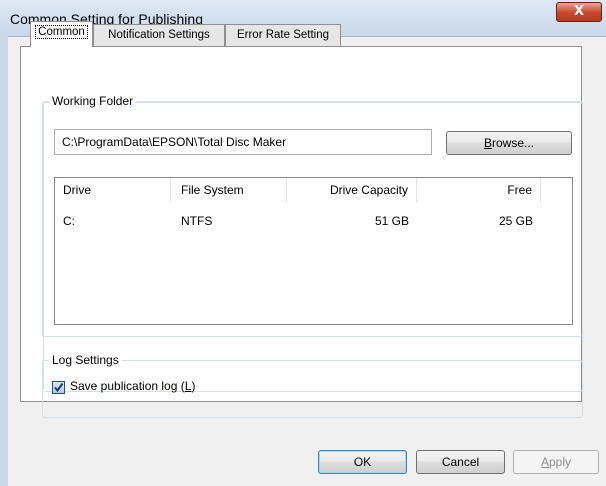  What do you see at coordinates (229, 190) in the screenshot?
I see `column-header-file-system: File System` at bounding box center [229, 190].